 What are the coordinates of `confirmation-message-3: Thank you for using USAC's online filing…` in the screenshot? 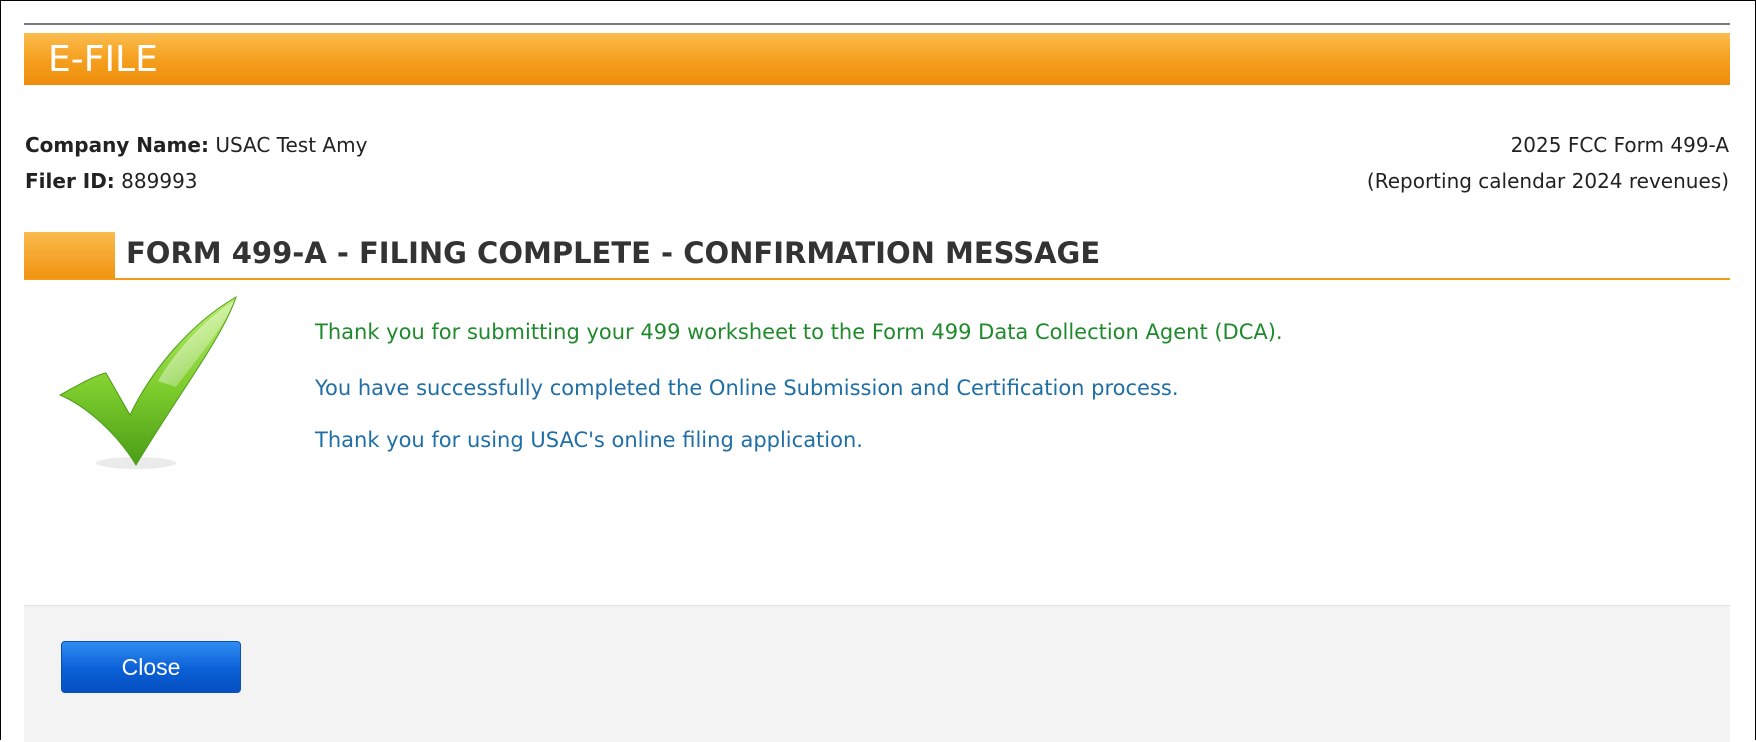 It's located at (589, 440).